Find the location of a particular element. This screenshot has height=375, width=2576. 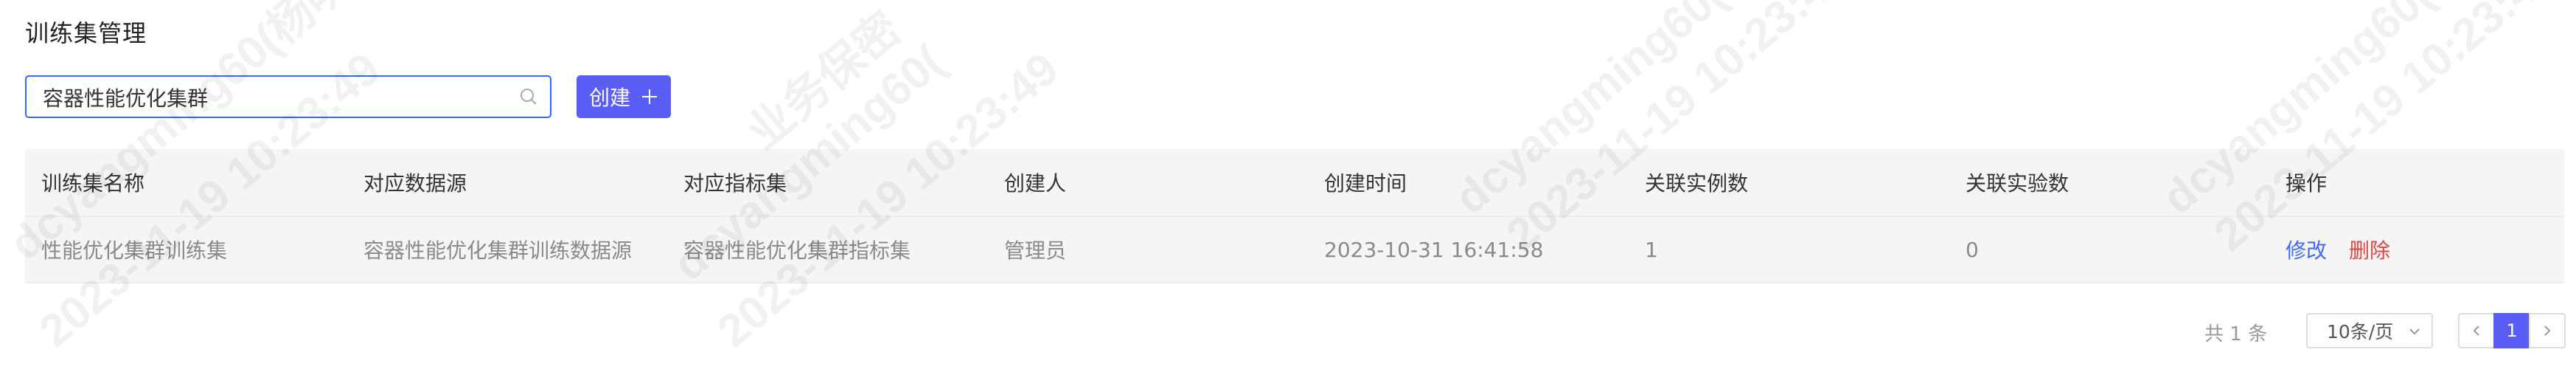

pager-page-1: 1 is located at coordinates (2511, 330).